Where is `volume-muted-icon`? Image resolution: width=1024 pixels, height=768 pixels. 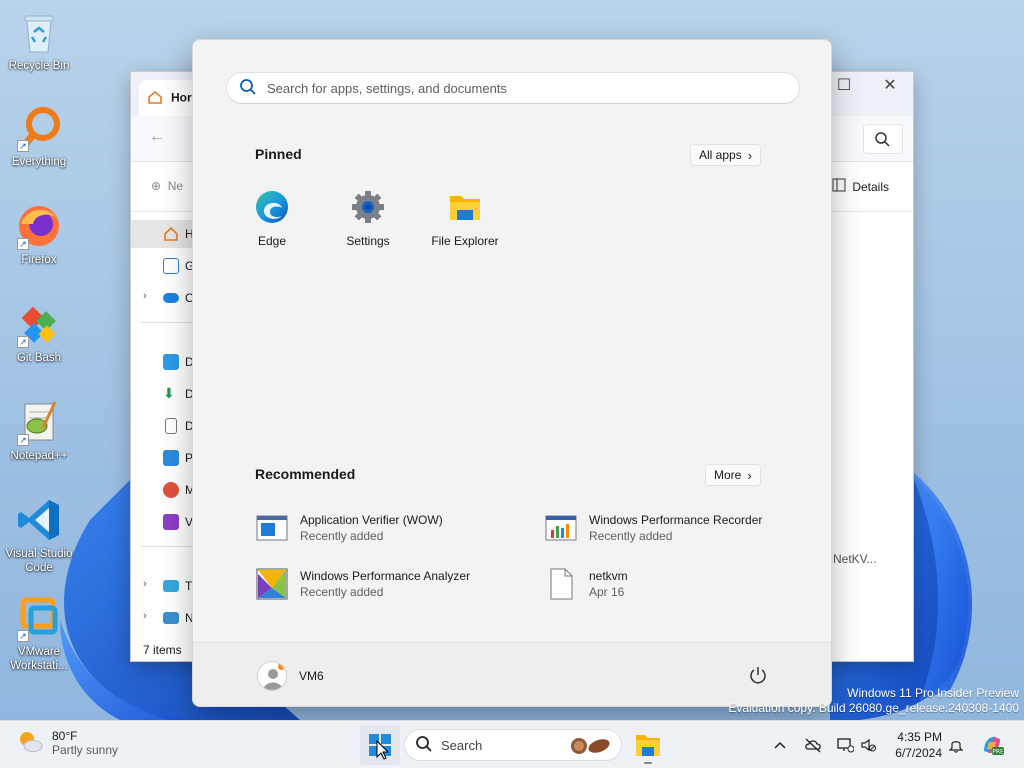 volume-muted-icon is located at coordinates (868, 745).